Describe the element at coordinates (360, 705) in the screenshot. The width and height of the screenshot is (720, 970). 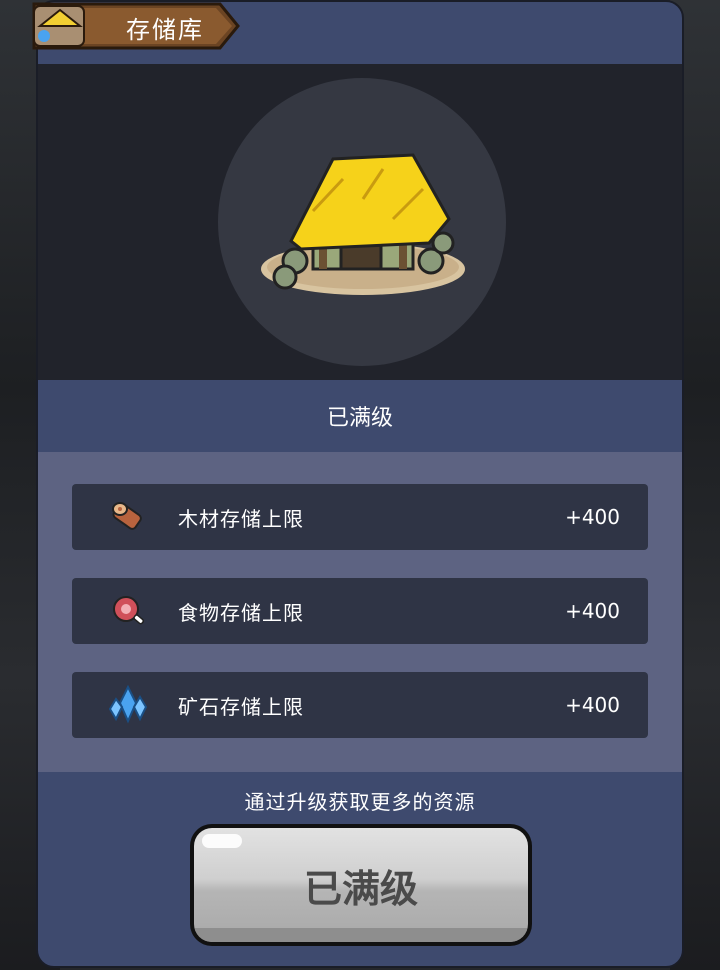
I see `stat-row-ore: 矿石存储上限 +400` at that location.